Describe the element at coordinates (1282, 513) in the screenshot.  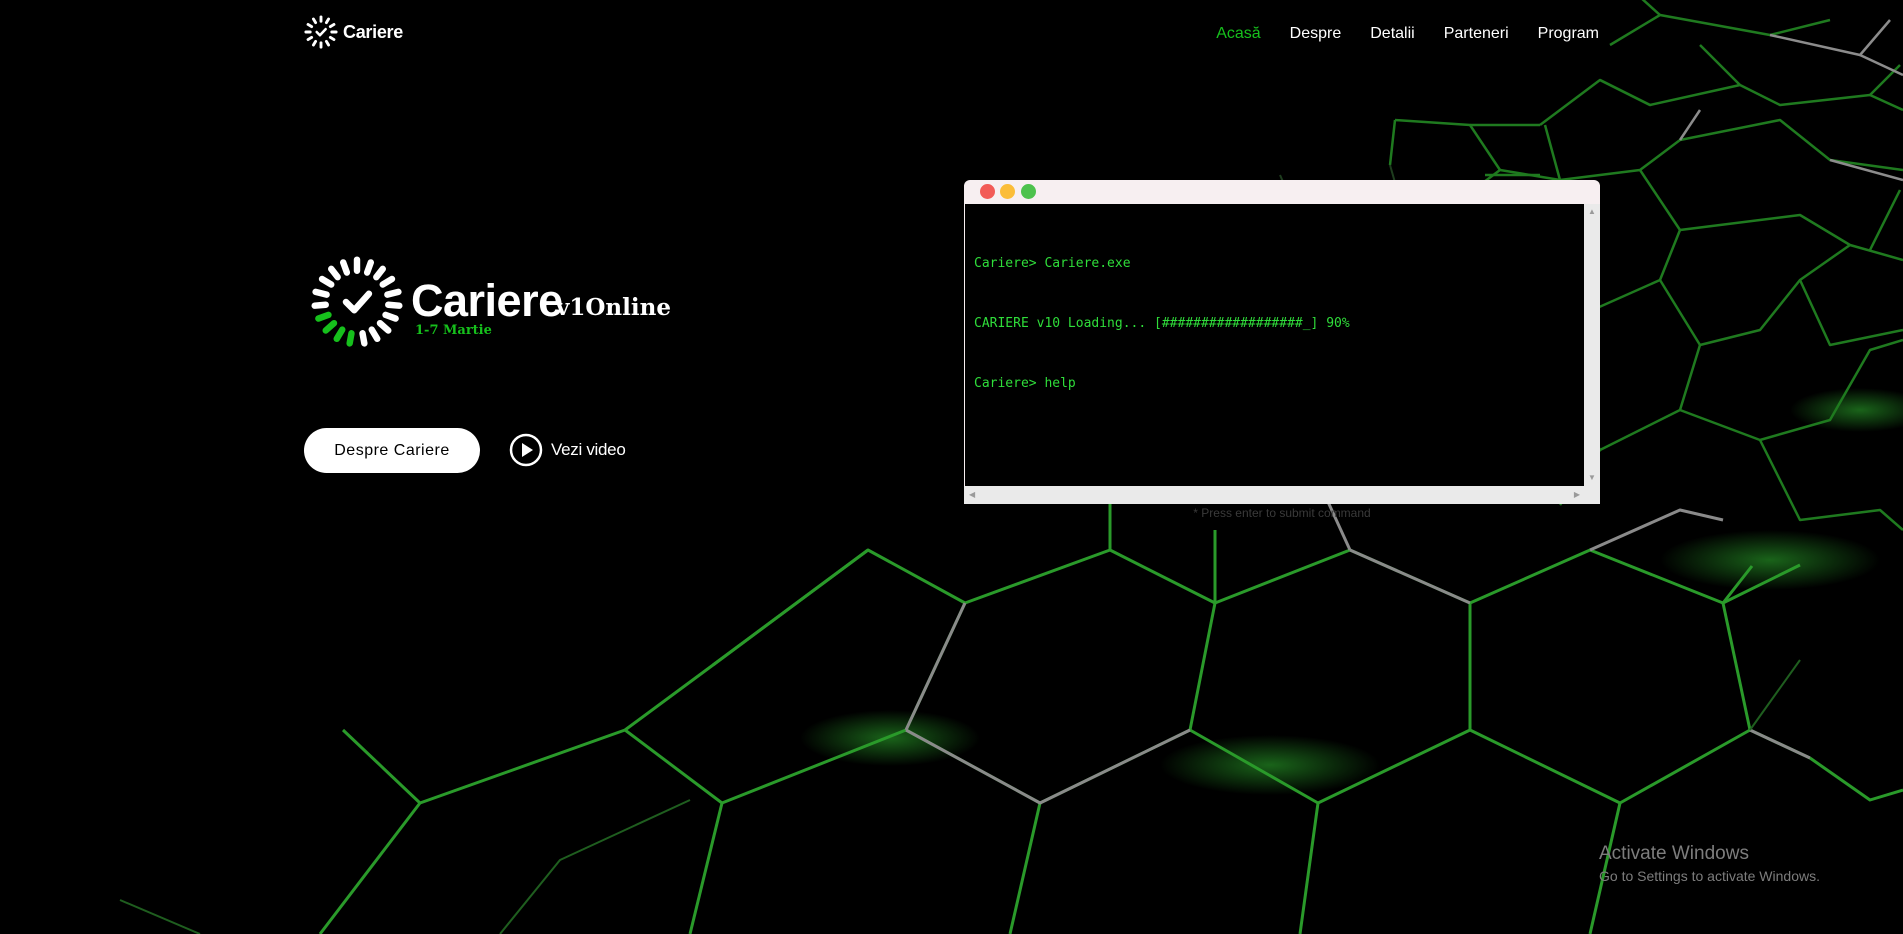
I see `terminal-hint: * Press enter to submit command` at that location.